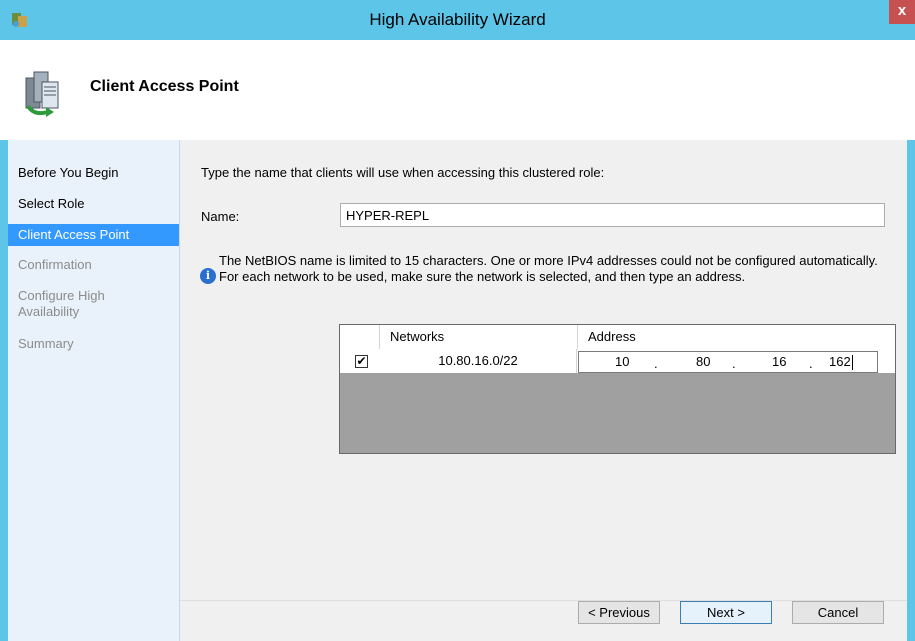 The image size is (915, 641). Describe the element at coordinates (726, 612) in the screenshot. I see `next-button: Next >` at that location.